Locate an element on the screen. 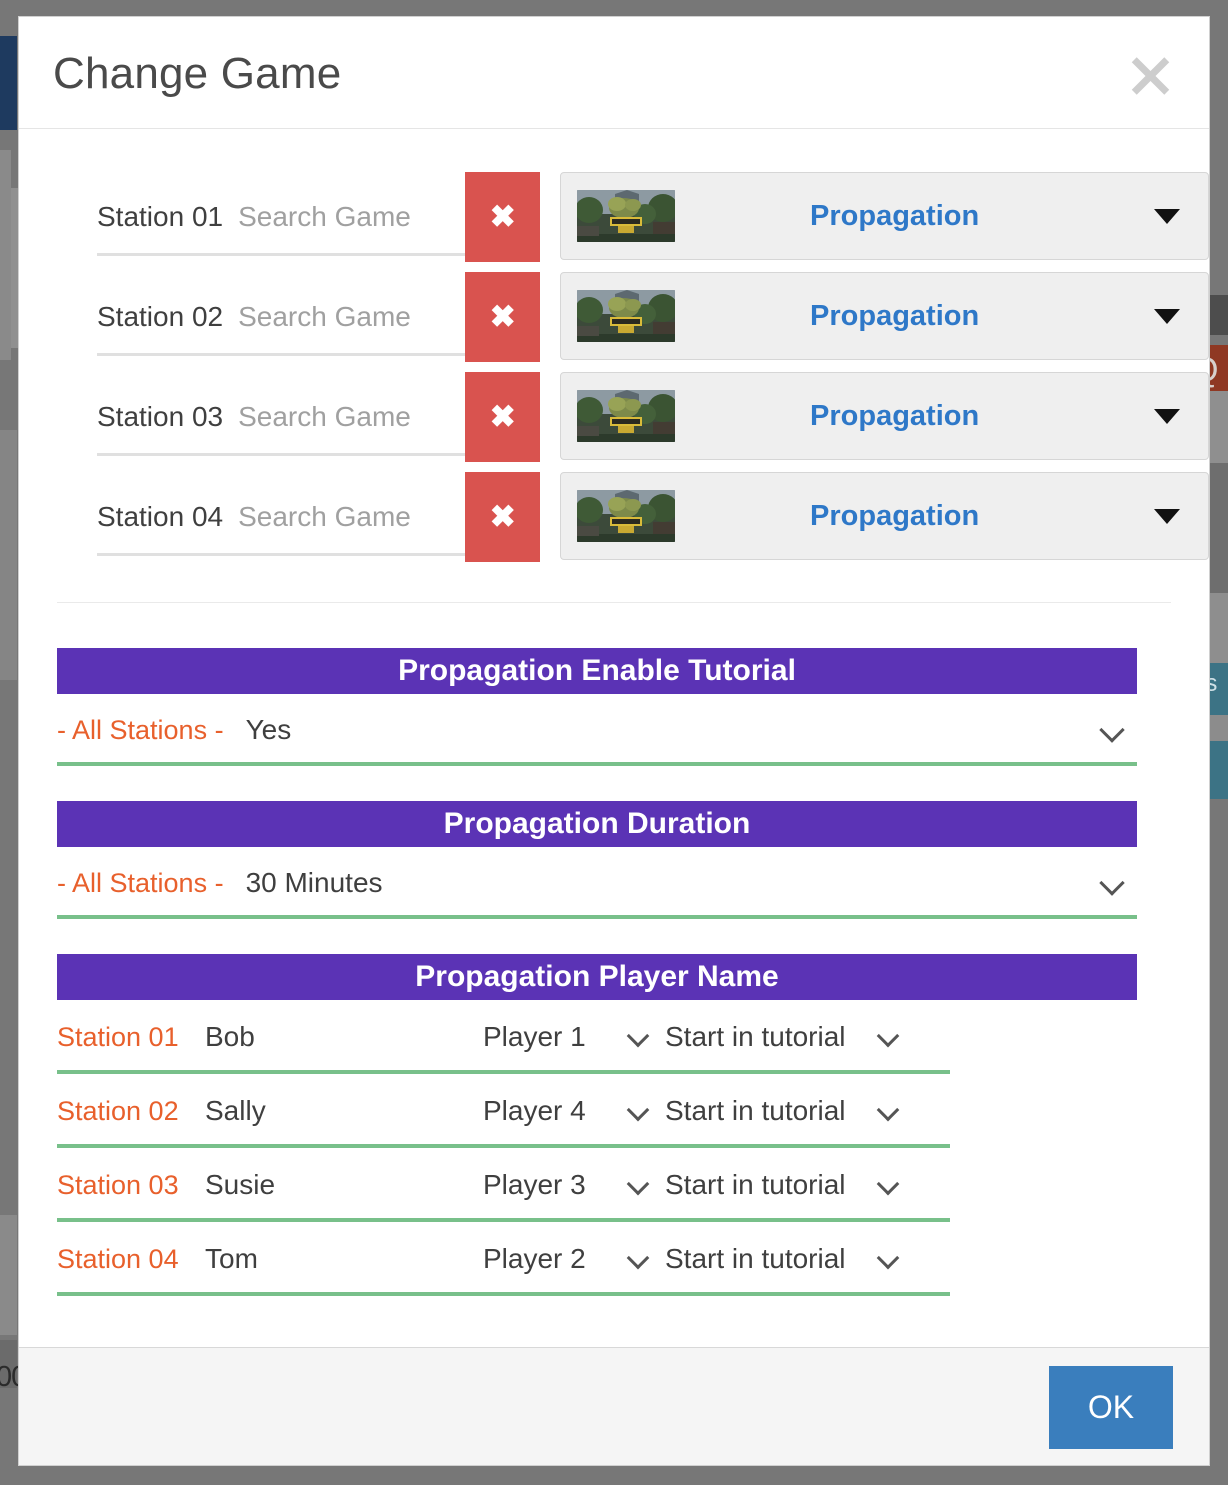 This screenshot has width=1228, height=1485. station-row: Station 01 ✖ is located at coordinates (614, 222).